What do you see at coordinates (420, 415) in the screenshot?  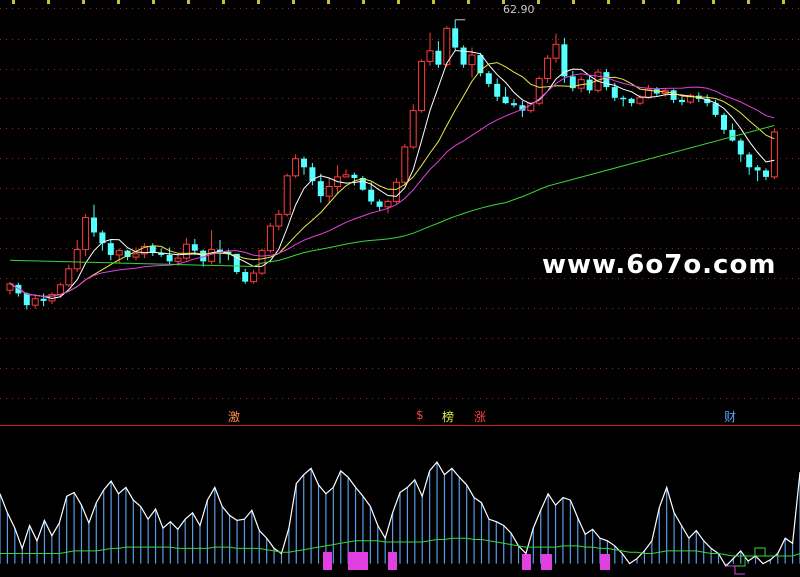 I see `marker-dollar: $` at bounding box center [420, 415].